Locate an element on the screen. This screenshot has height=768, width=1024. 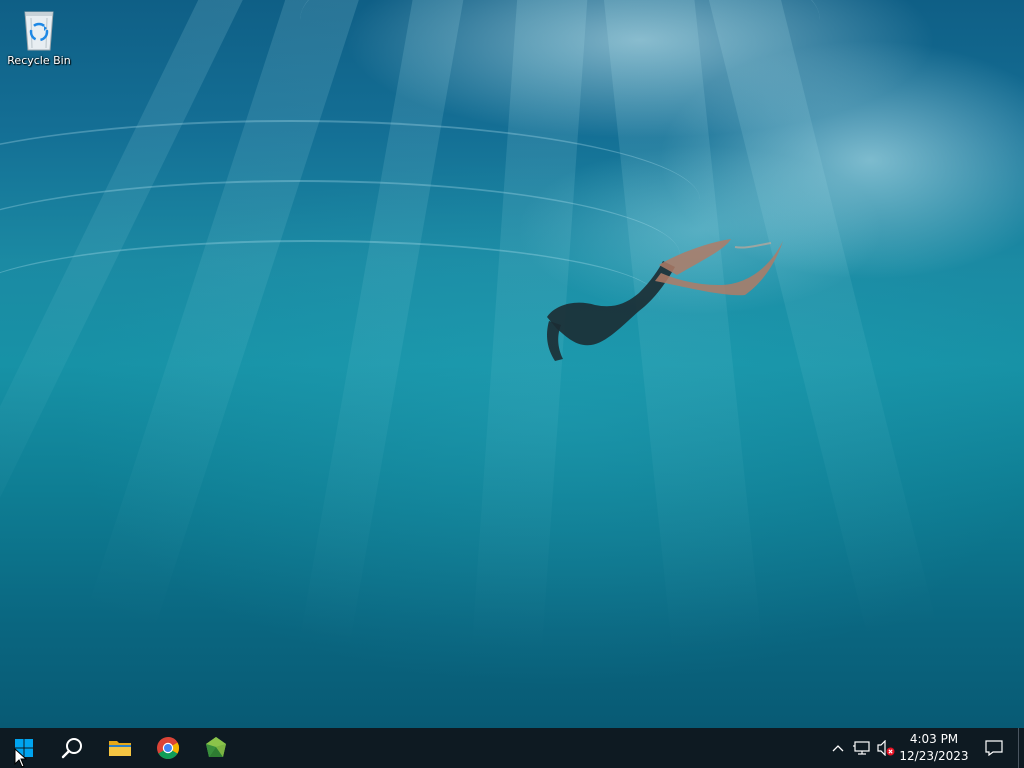
network-button is located at coordinates (862, 748).